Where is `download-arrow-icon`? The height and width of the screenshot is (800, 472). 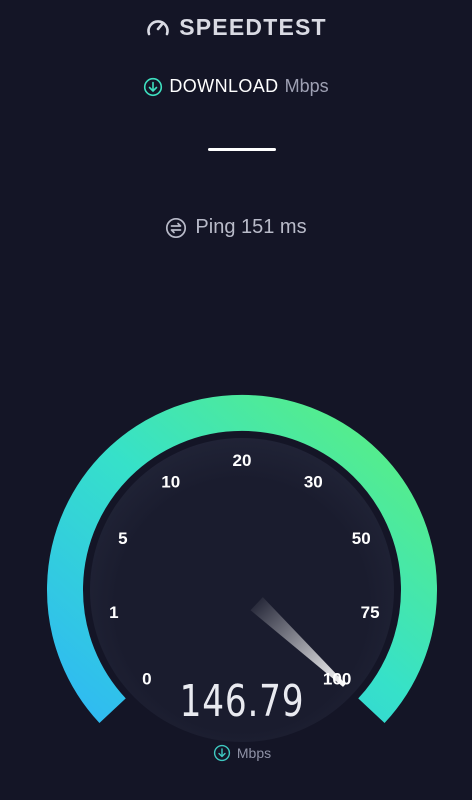 download-arrow-icon is located at coordinates (221, 753).